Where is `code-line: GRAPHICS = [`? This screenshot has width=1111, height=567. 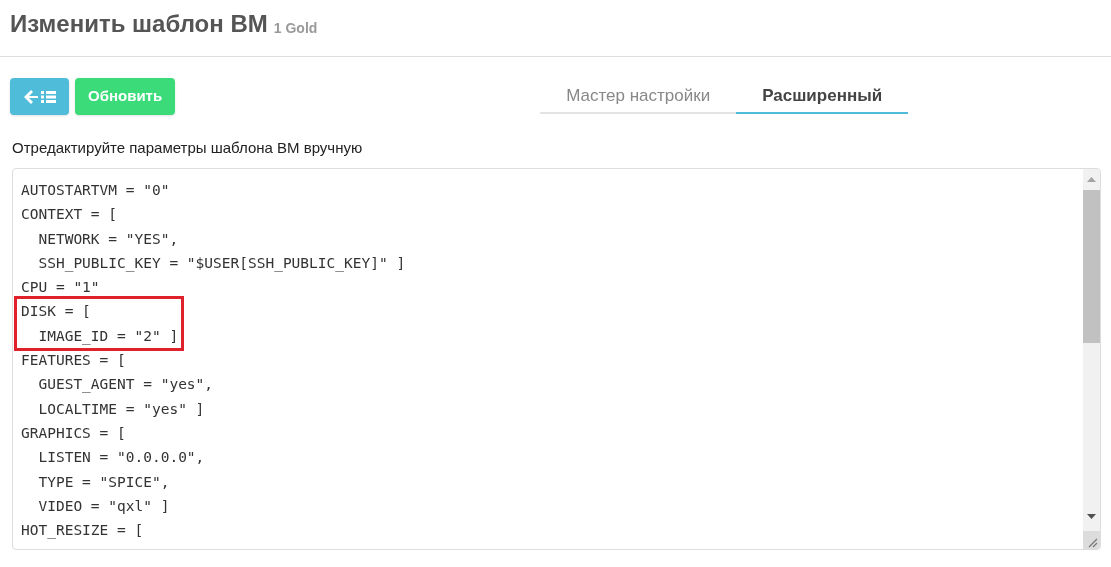 code-line: GRAPHICS = [ is located at coordinates (73, 433).